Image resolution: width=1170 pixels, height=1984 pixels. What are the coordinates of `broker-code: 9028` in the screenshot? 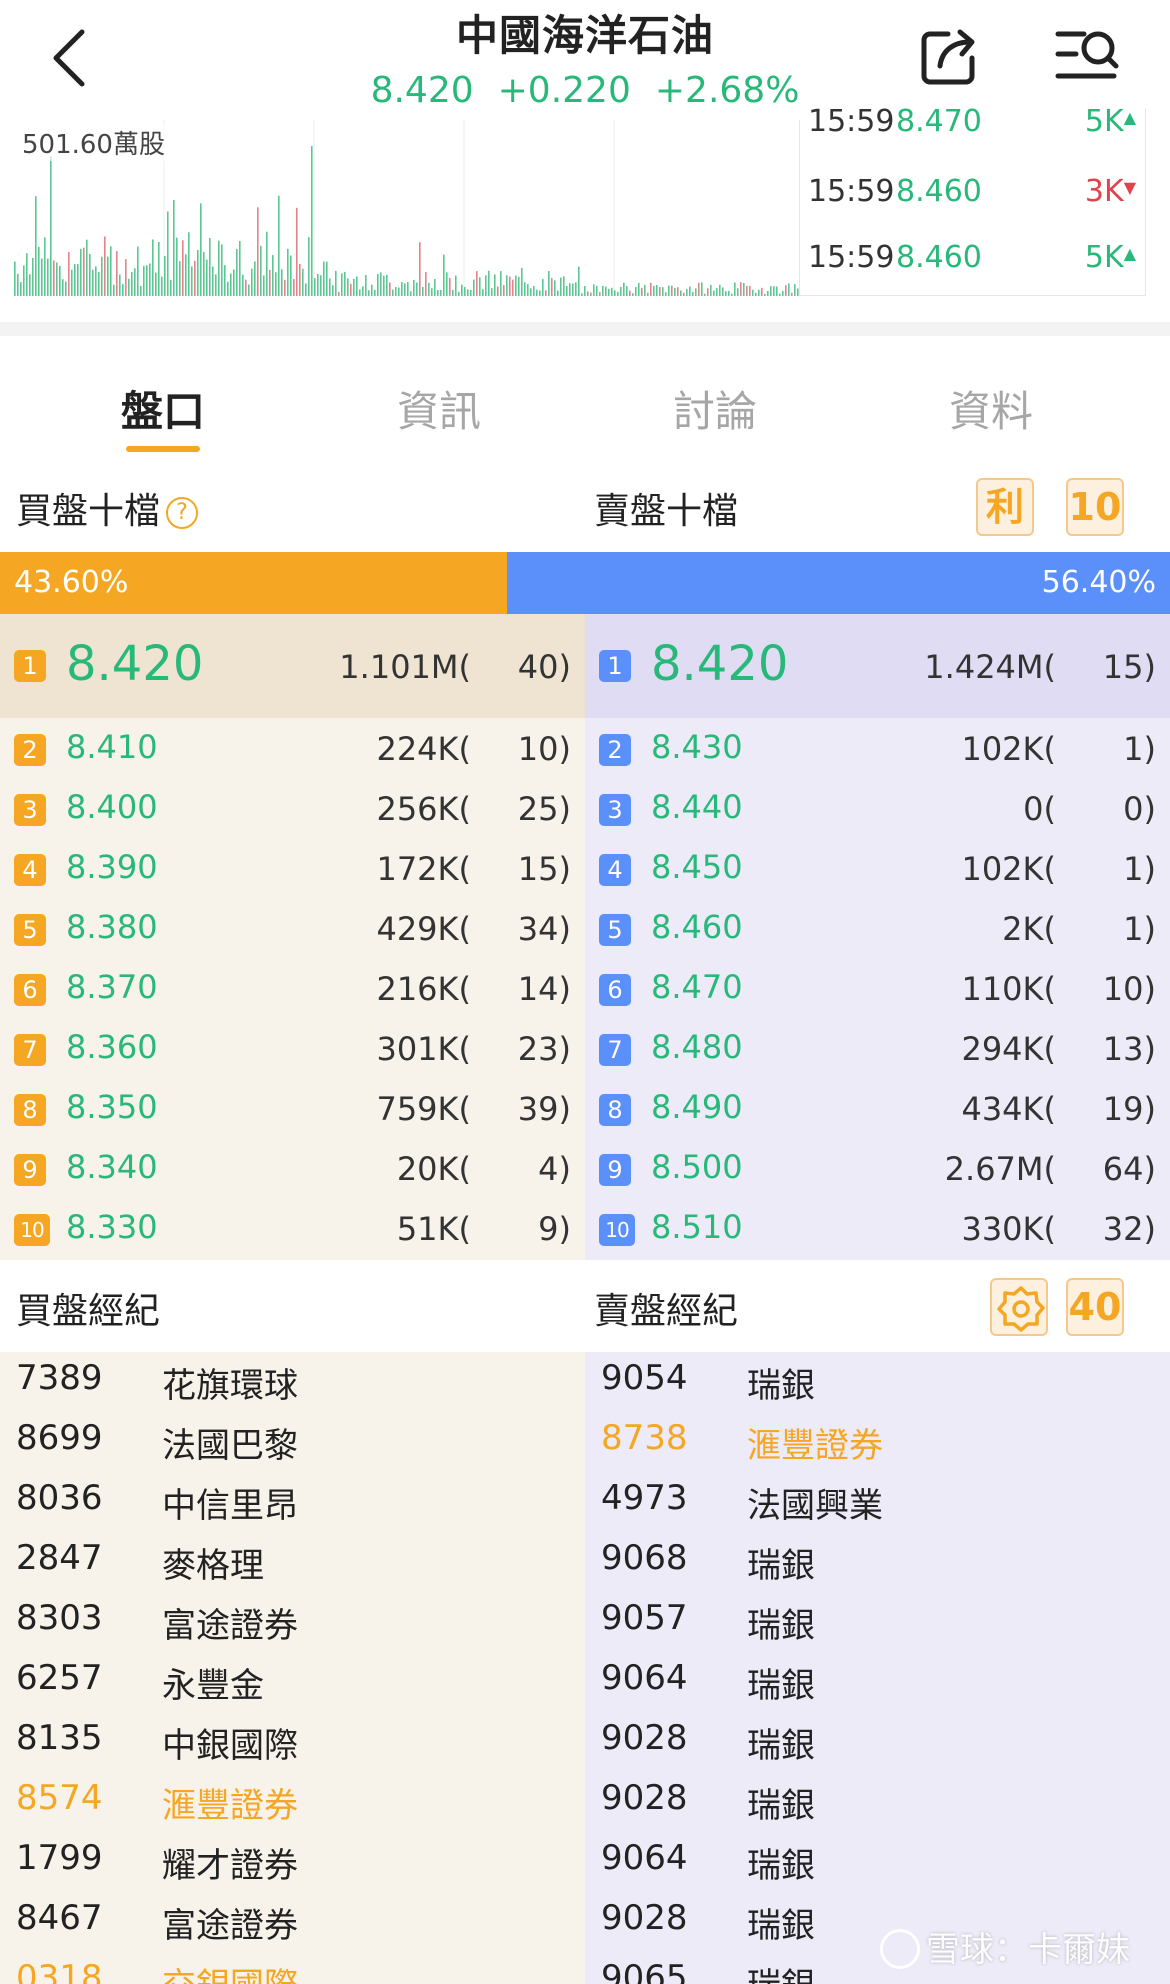 It's located at (644, 1738).